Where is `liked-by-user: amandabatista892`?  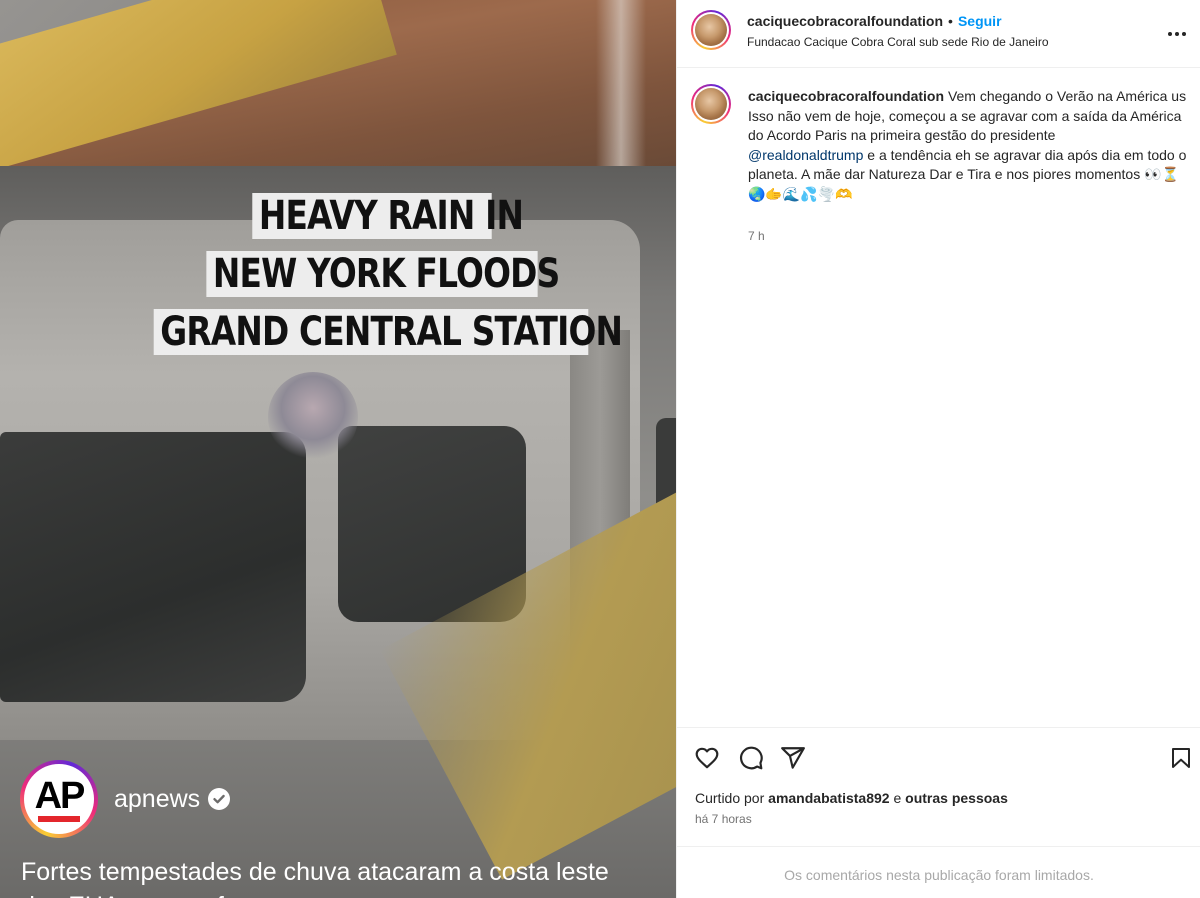 liked-by-user: amandabatista892 is located at coordinates (828, 798).